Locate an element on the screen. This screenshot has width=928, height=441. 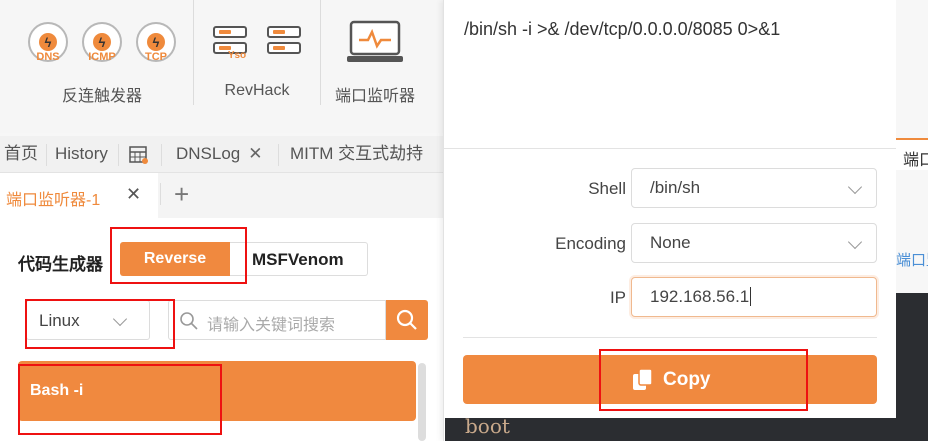
yso-label: Yso is located at coordinates (237, 55).